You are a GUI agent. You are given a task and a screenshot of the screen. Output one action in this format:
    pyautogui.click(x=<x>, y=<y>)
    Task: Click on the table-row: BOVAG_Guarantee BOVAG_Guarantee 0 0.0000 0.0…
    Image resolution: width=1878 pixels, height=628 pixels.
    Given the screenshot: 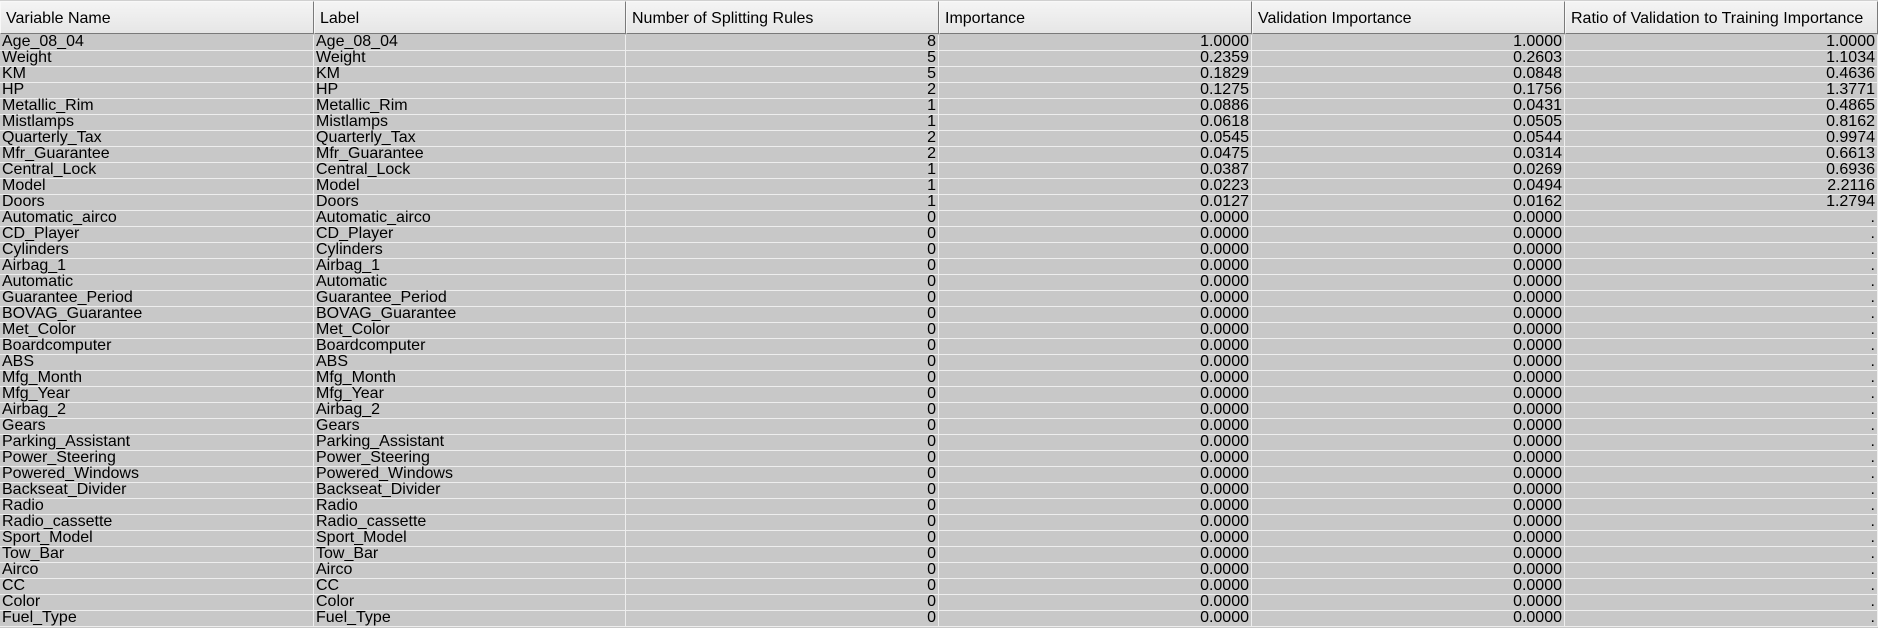 What is the action you would take?
    pyautogui.click(x=939, y=314)
    